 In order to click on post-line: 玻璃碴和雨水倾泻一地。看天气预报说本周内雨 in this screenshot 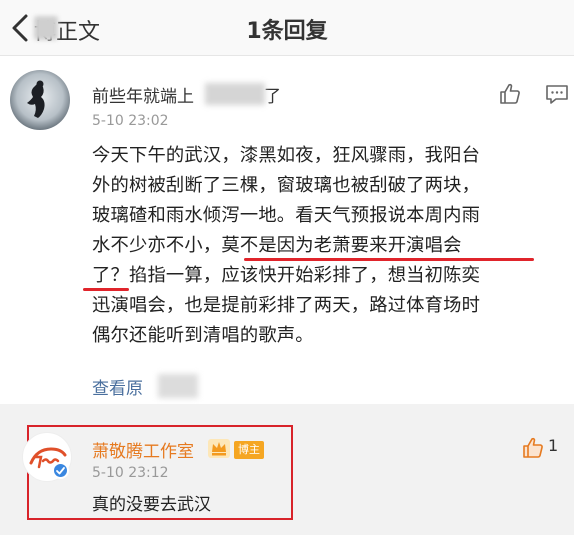, I will do `click(286, 215)`.